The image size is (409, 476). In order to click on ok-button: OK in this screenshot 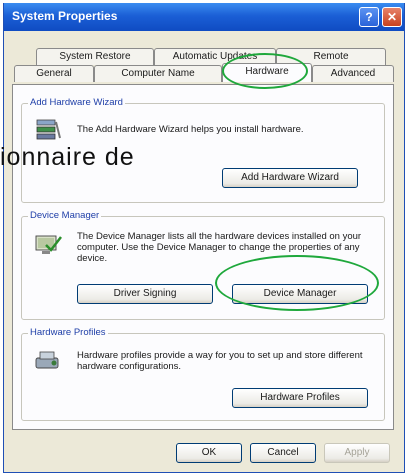, I will do `click(209, 453)`.